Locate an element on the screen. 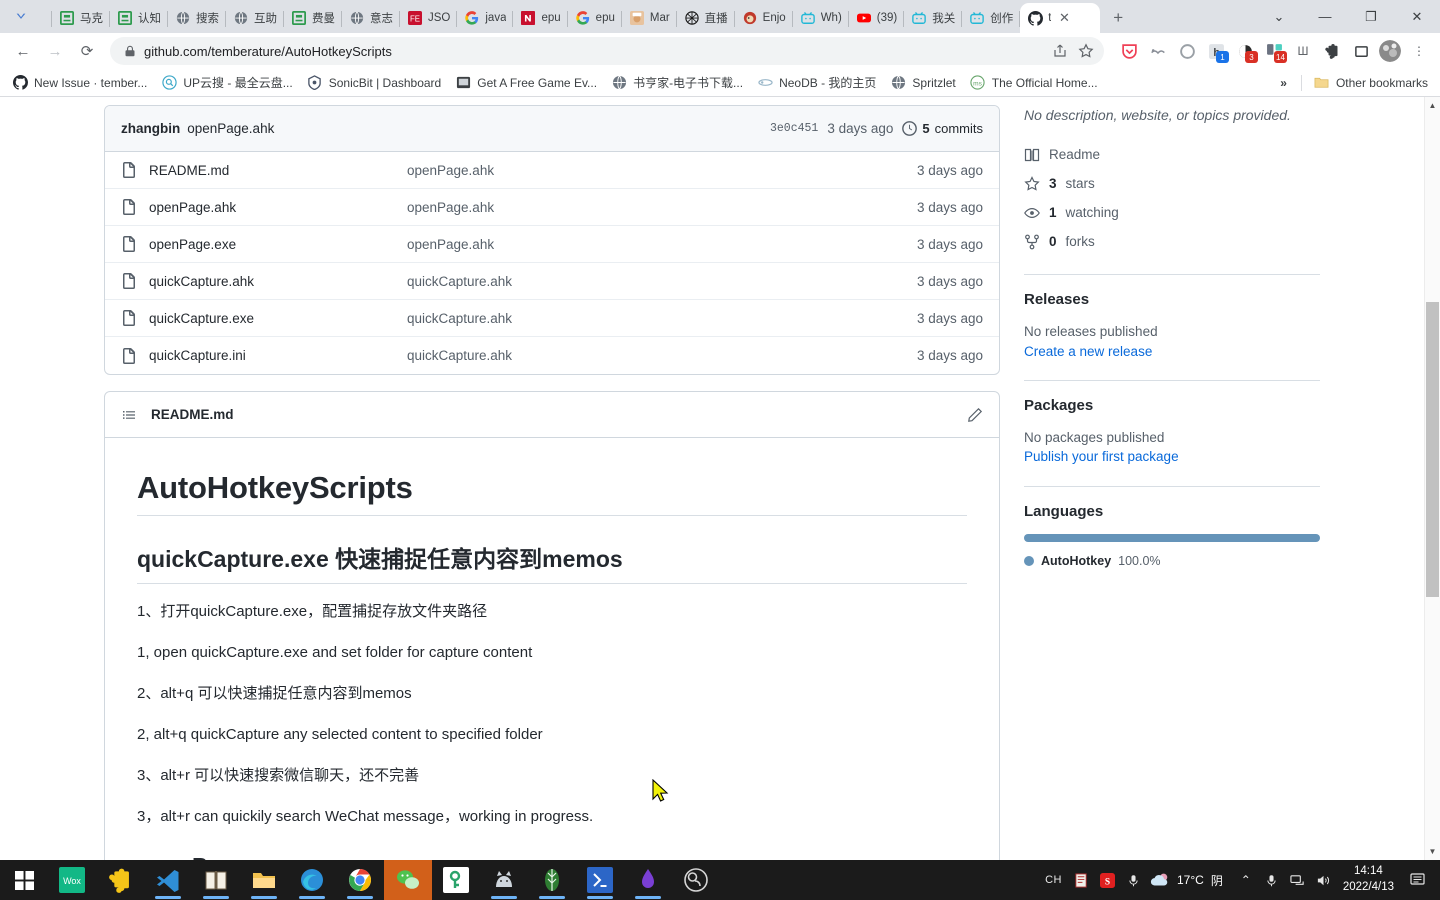 The image size is (1440, 900). new-tab-button: + is located at coordinates (1118, 18).